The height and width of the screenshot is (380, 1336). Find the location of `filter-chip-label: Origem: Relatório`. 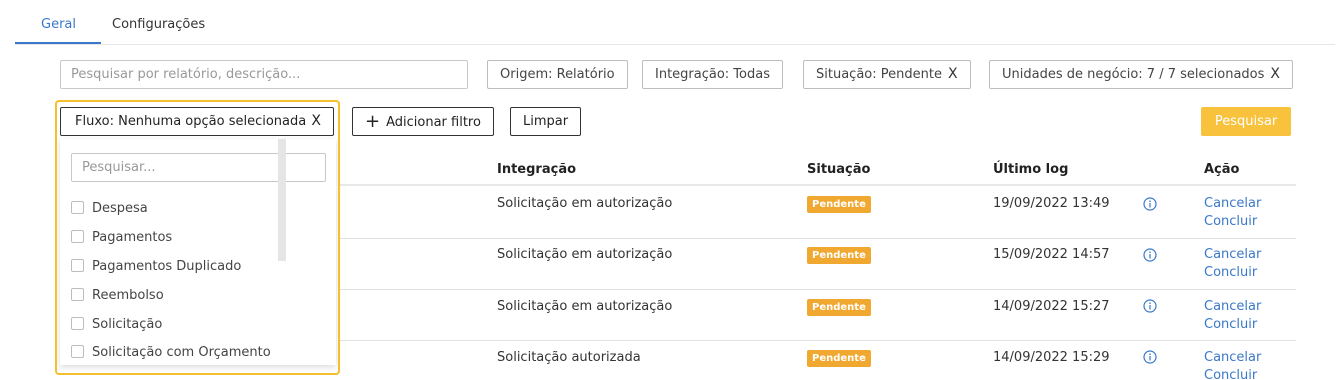

filter-chip-label: Origem: Relatório is located at coordinates (557, 74).